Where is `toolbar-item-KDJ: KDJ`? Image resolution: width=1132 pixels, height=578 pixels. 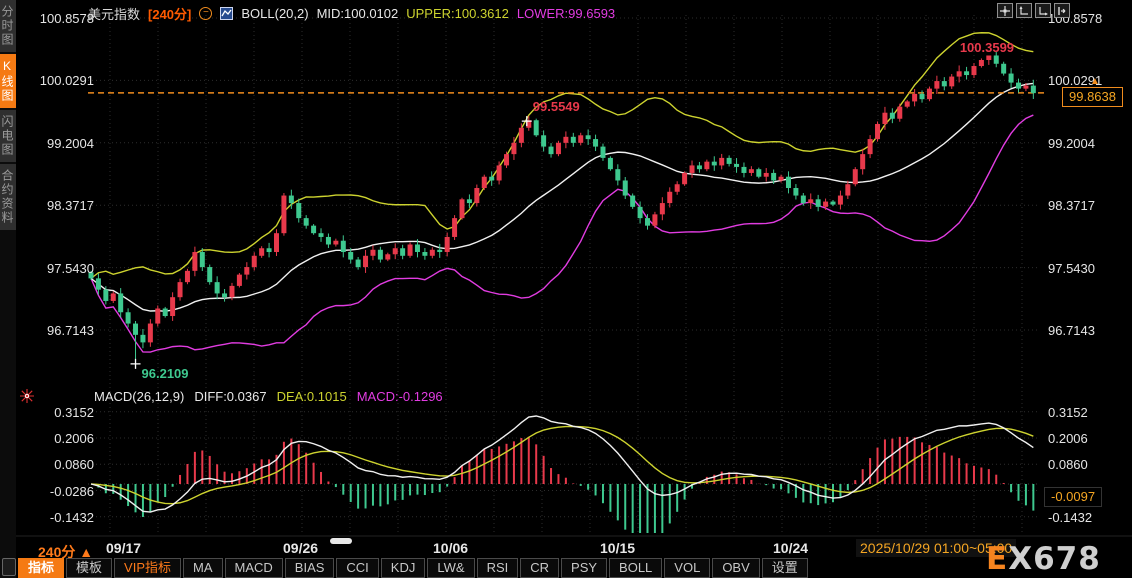
toolbar-item-KDJ: KDJ is located at coordinates (403, 568).